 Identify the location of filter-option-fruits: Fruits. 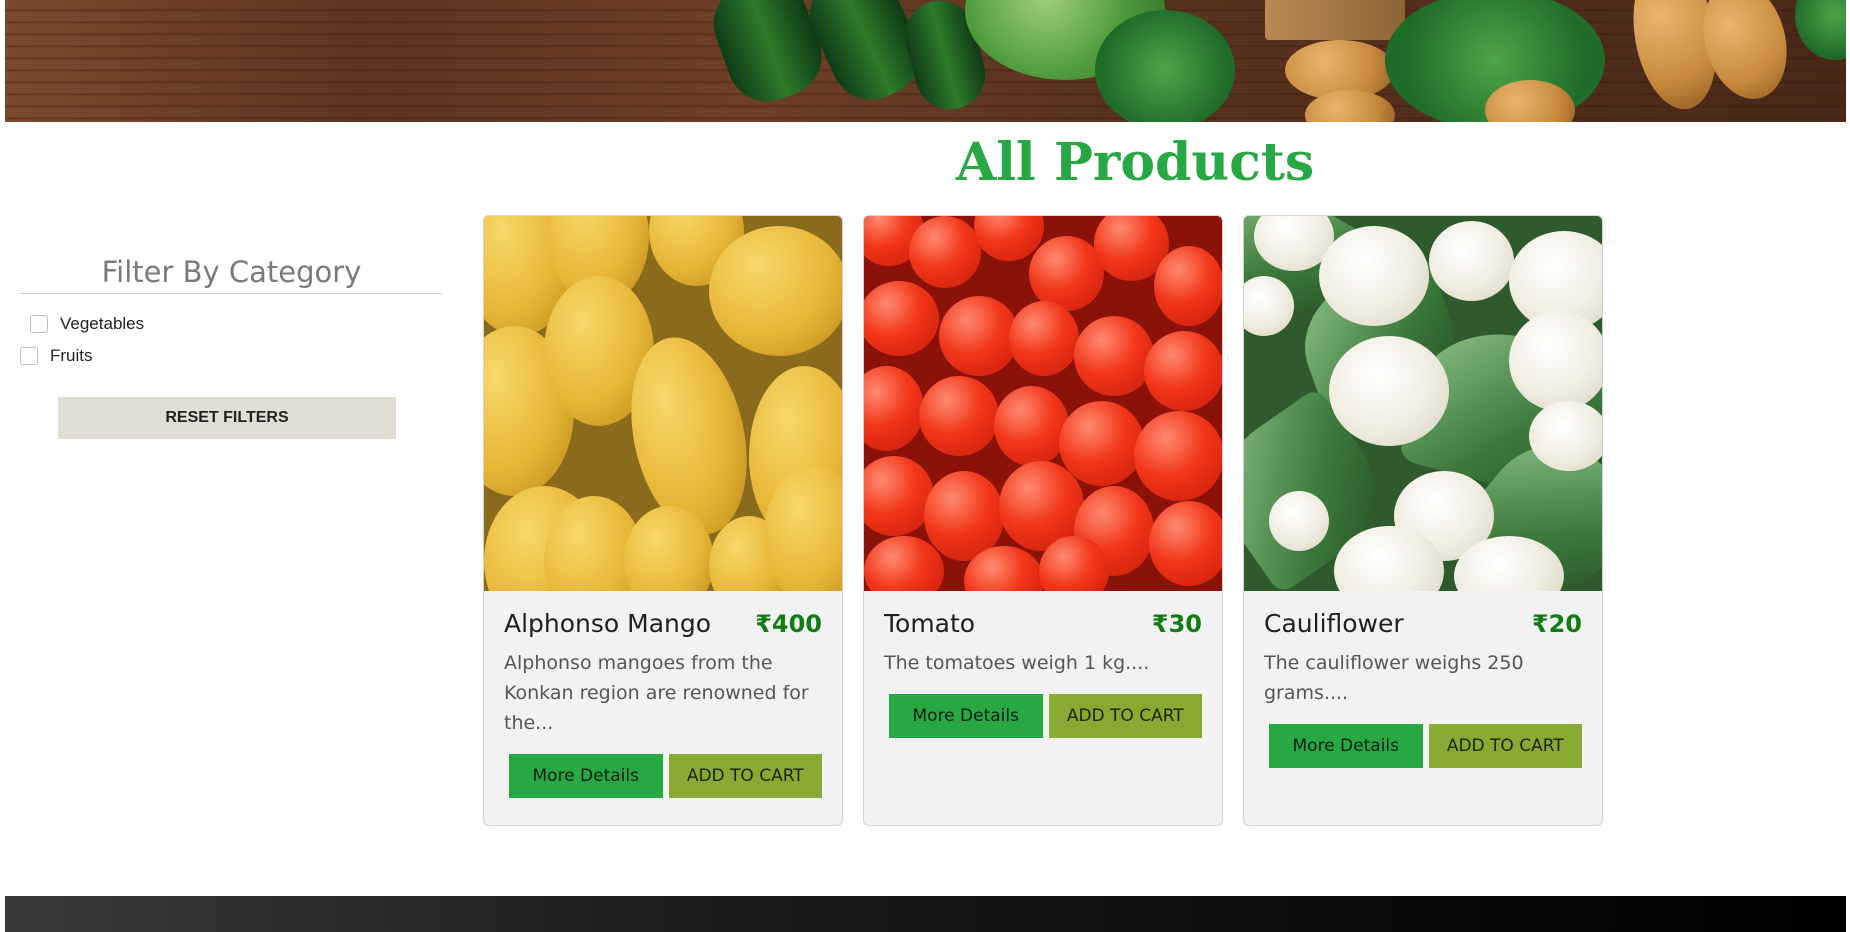
(231, 356).